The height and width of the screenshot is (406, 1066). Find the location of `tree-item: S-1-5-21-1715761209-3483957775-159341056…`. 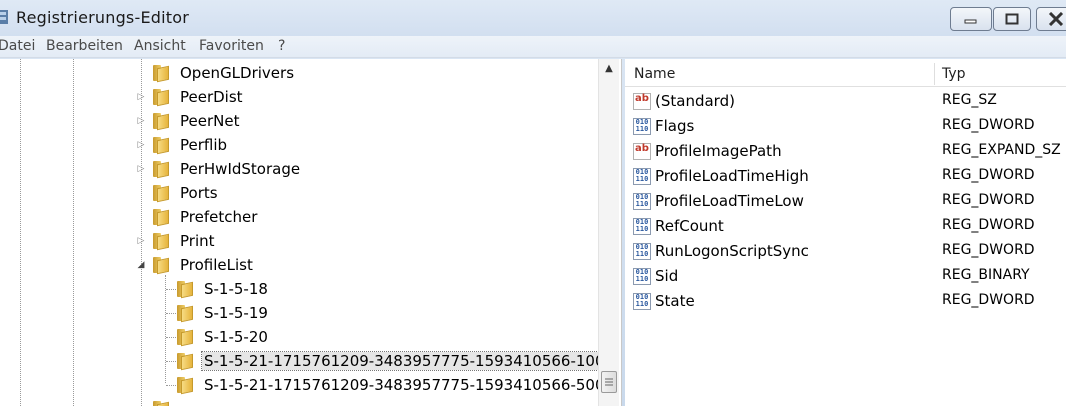

tree-item: S-1-5-21-1715761209-3483957775-159341056… is located at coordinates (392, 385).